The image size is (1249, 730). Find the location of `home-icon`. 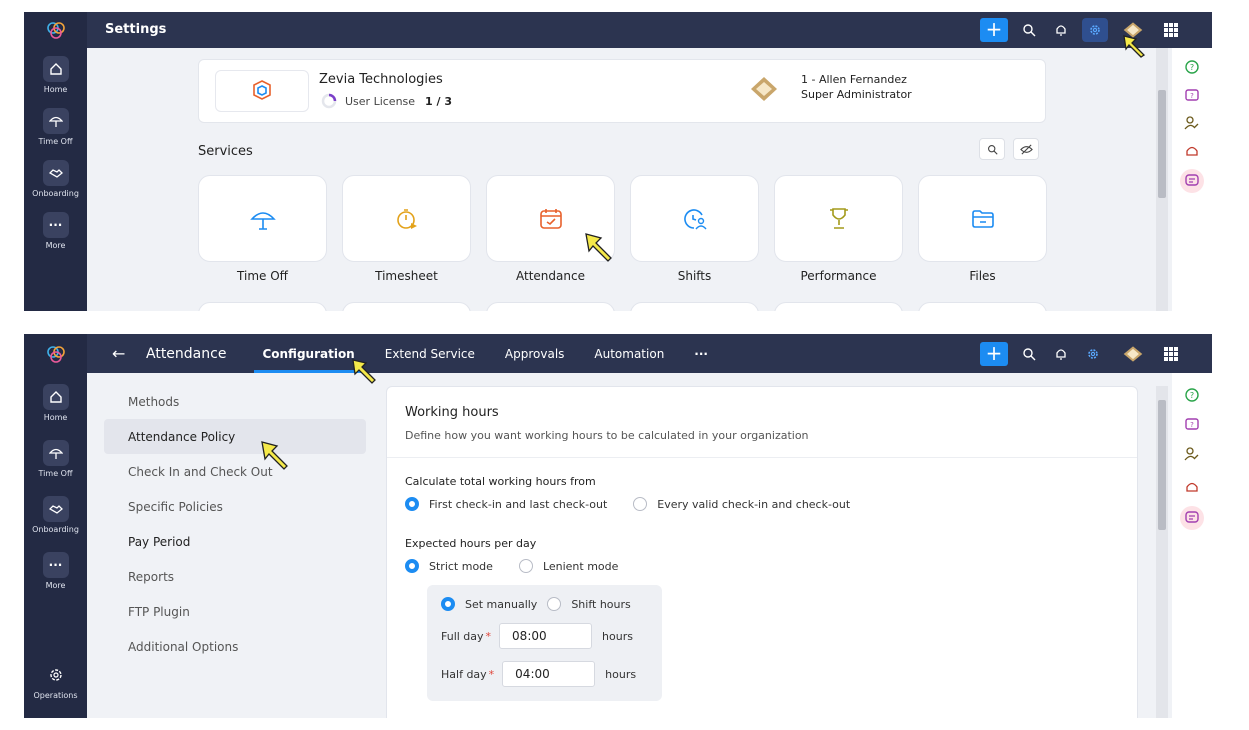

home-icon is located at coordinates (55, 397).